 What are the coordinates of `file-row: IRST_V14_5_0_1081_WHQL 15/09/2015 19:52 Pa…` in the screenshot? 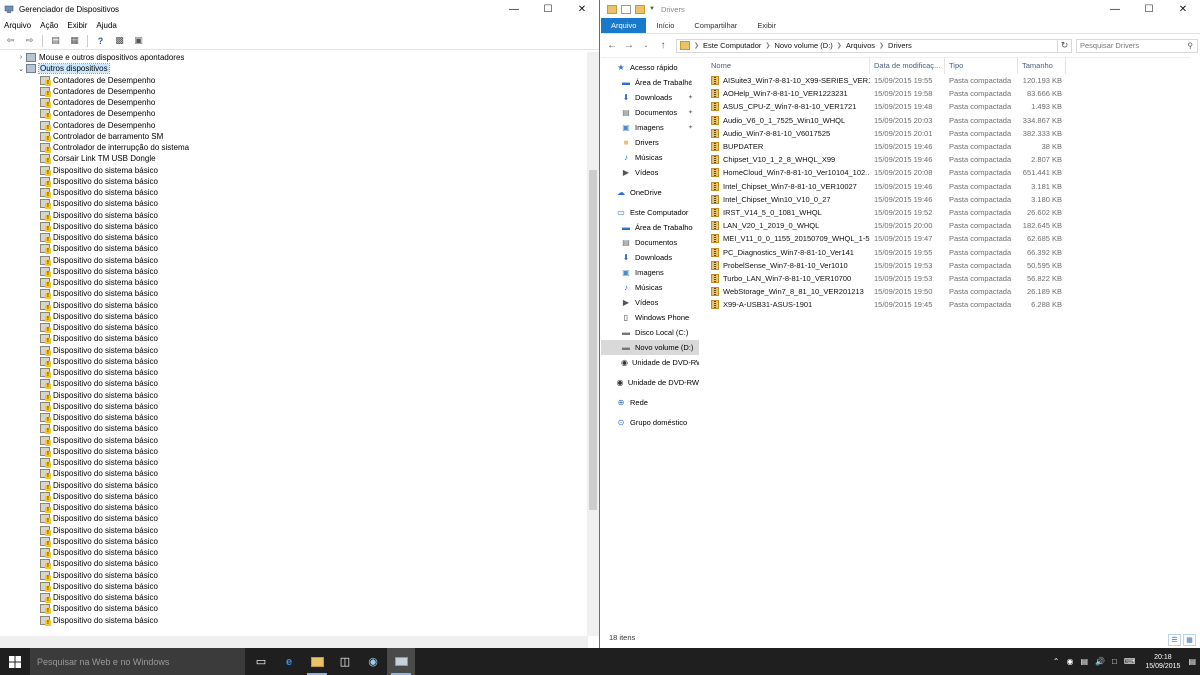 It's located at (947, 212).